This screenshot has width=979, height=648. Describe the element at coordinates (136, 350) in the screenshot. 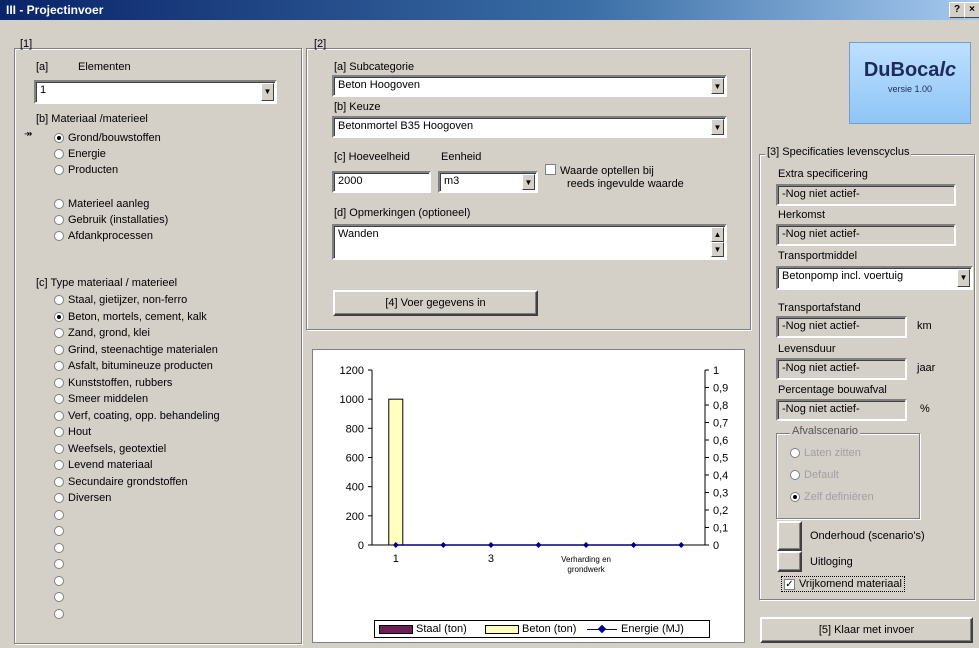

I see `radio-type-materiaal: Grind, steenachtige materialen` at that location.